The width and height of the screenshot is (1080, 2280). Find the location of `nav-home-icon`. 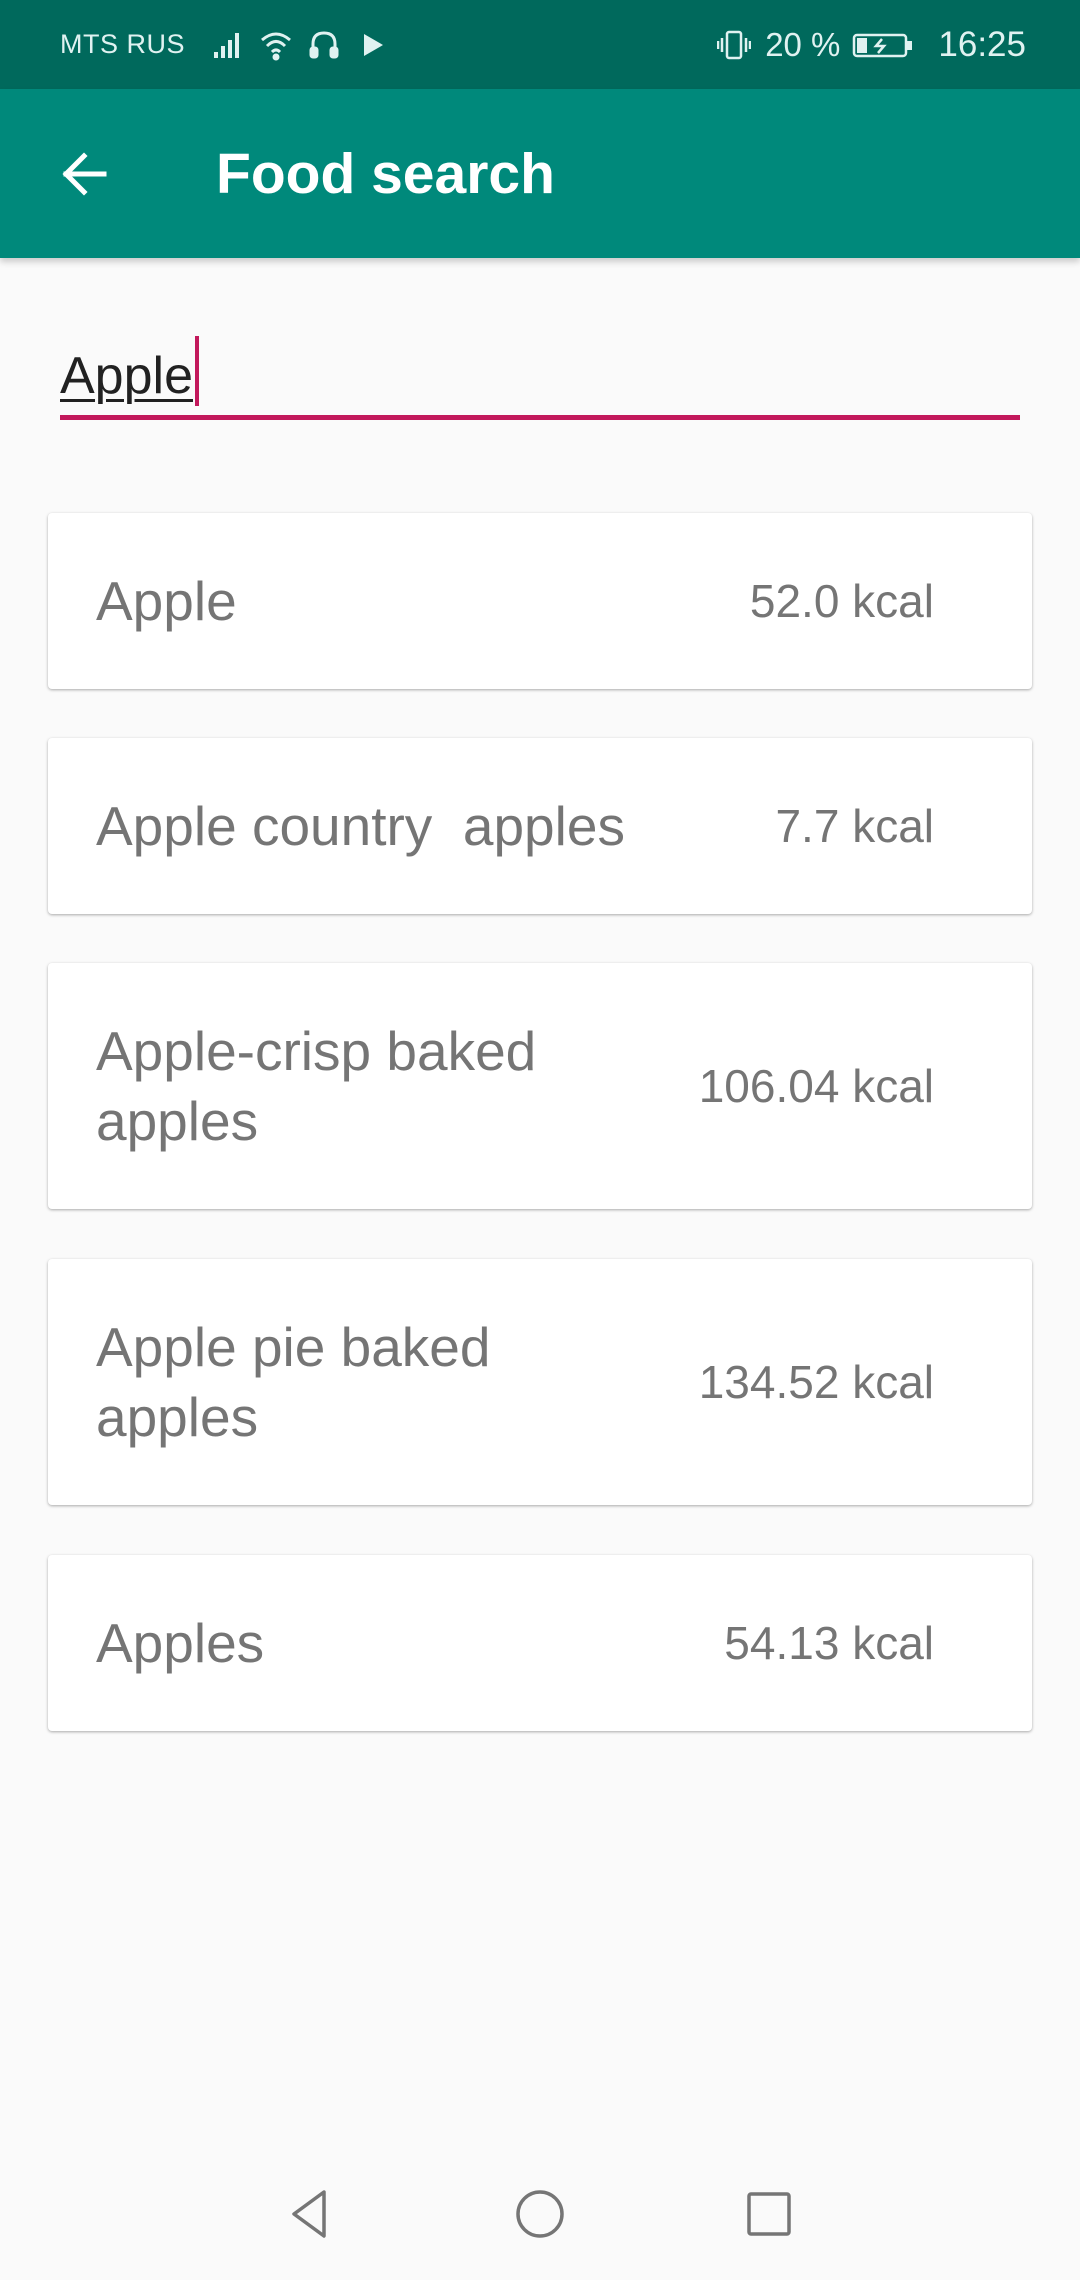

nav-home-icon is located at coordinates (540, 2214).